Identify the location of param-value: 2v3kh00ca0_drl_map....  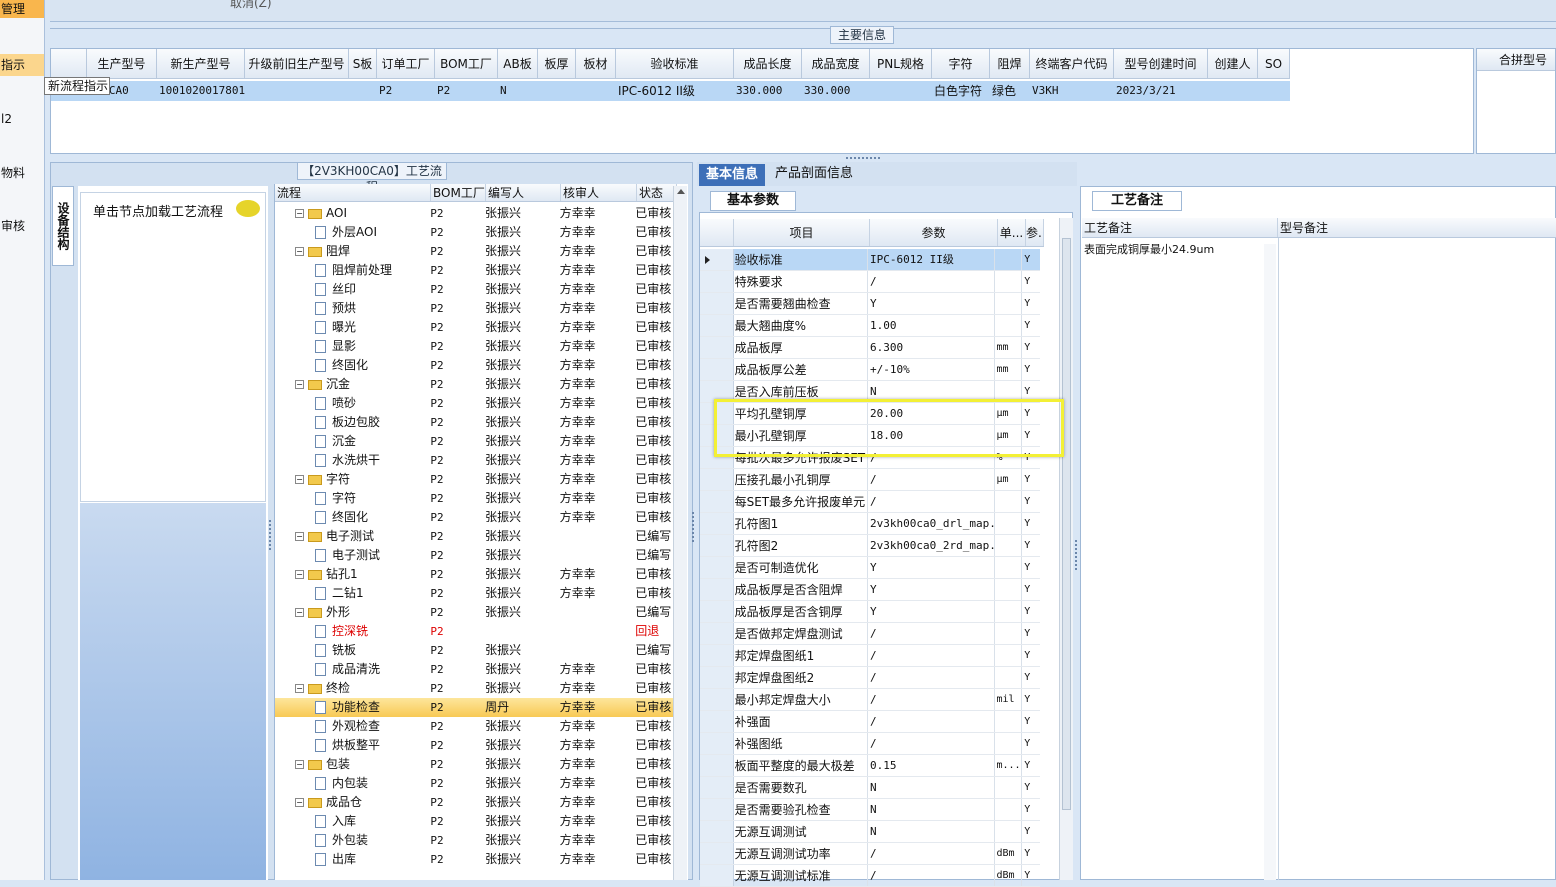
(931, 523).